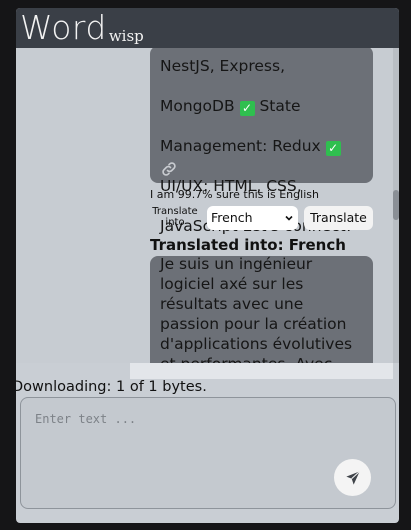 This screenshot has height=530, width=411. I want to click on send-icon, so click(353, 477).